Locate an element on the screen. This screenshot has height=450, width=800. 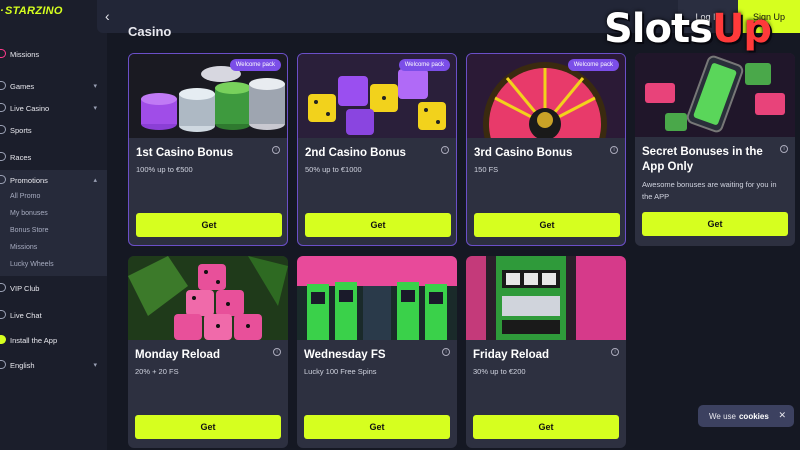
cookies-link: cookies is located at coordinates (754, 416).